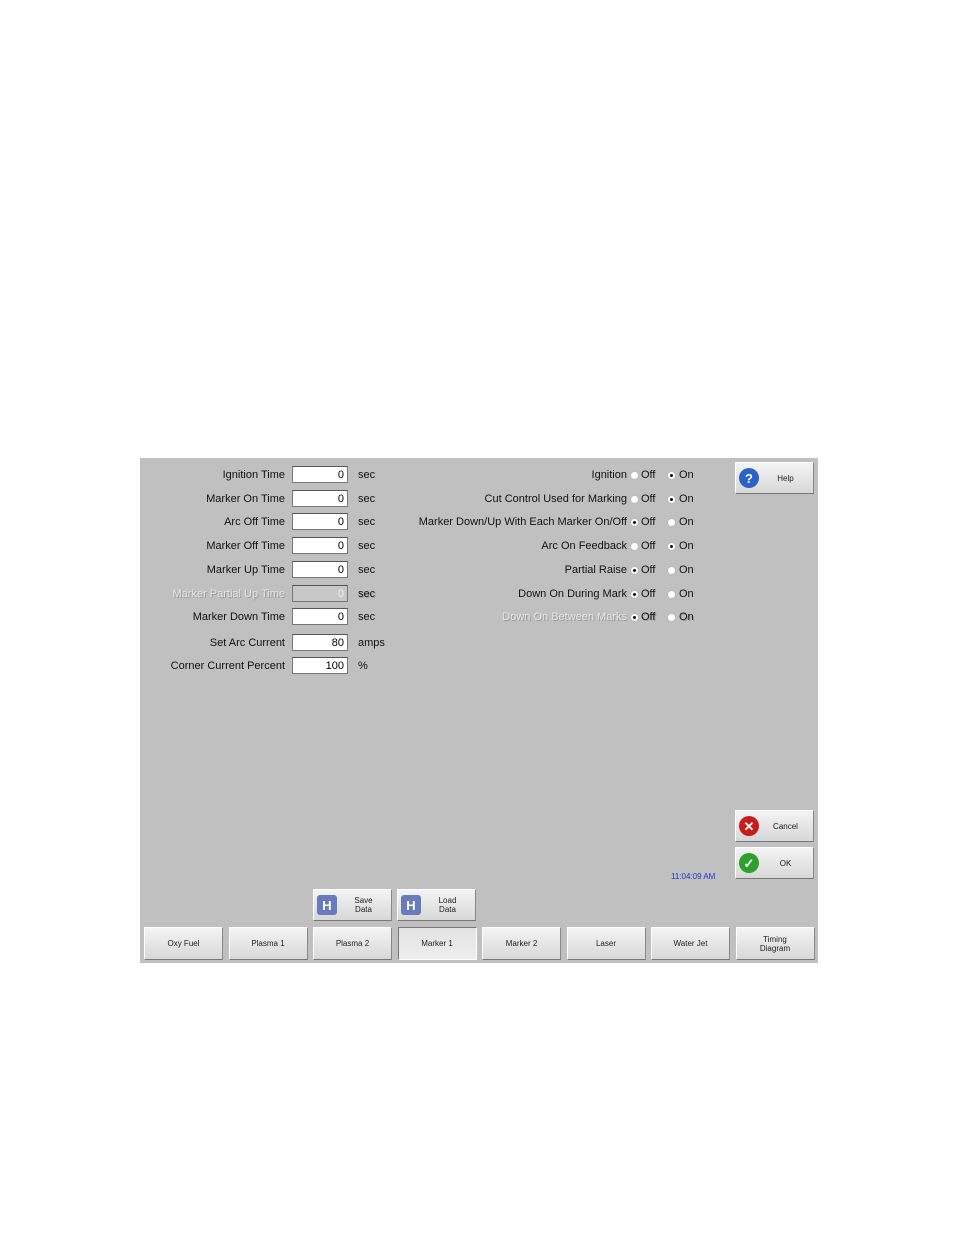 This screenshot has height=1235, width=954. I want to click on checkmark-icon: ✓, so click(749, 863).